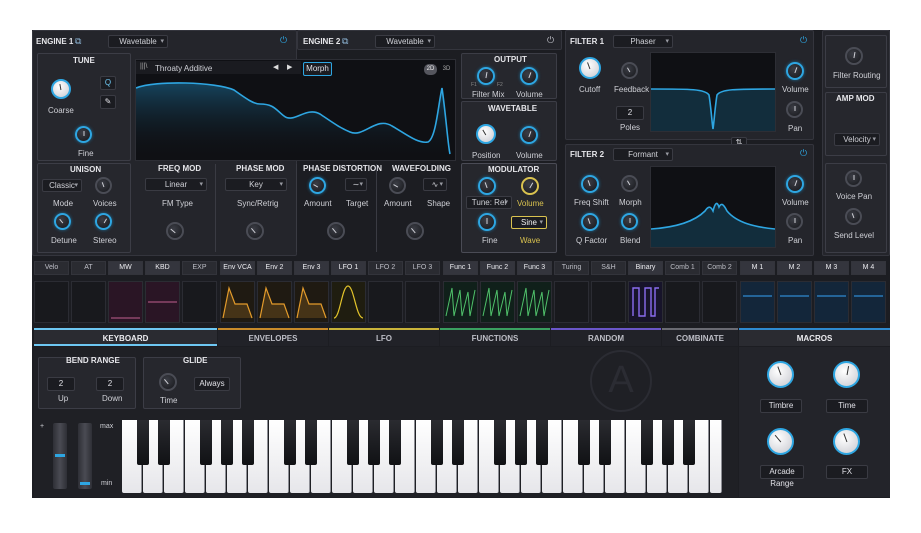  Describe the element at coordinates (256, 184) in the screenshot. I see `phase-mod-select: Key` at that location.